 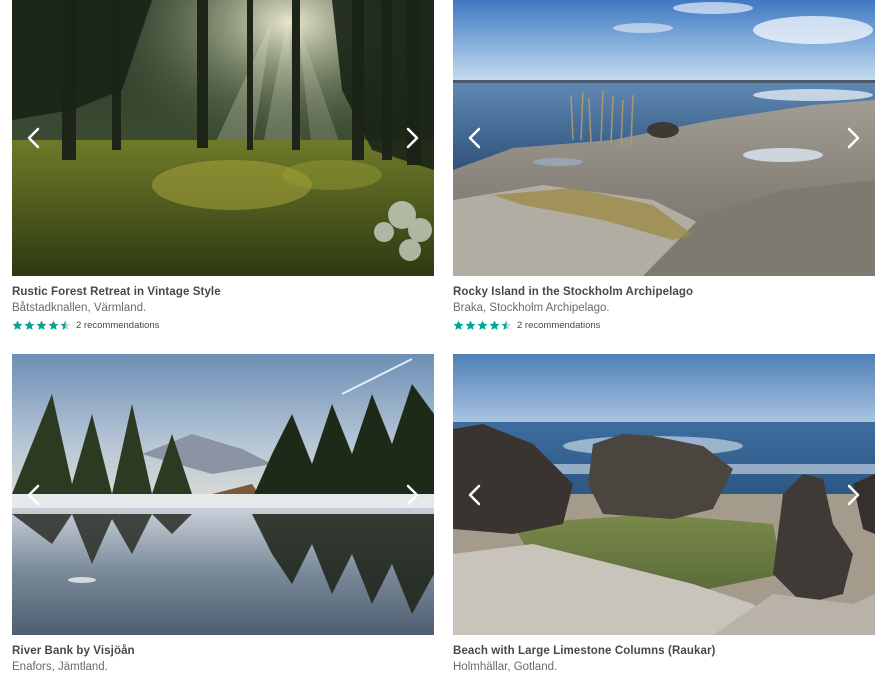 I want to click on listing-location: Braka, Stockholm Archipelago., so click(x=531, y=308).